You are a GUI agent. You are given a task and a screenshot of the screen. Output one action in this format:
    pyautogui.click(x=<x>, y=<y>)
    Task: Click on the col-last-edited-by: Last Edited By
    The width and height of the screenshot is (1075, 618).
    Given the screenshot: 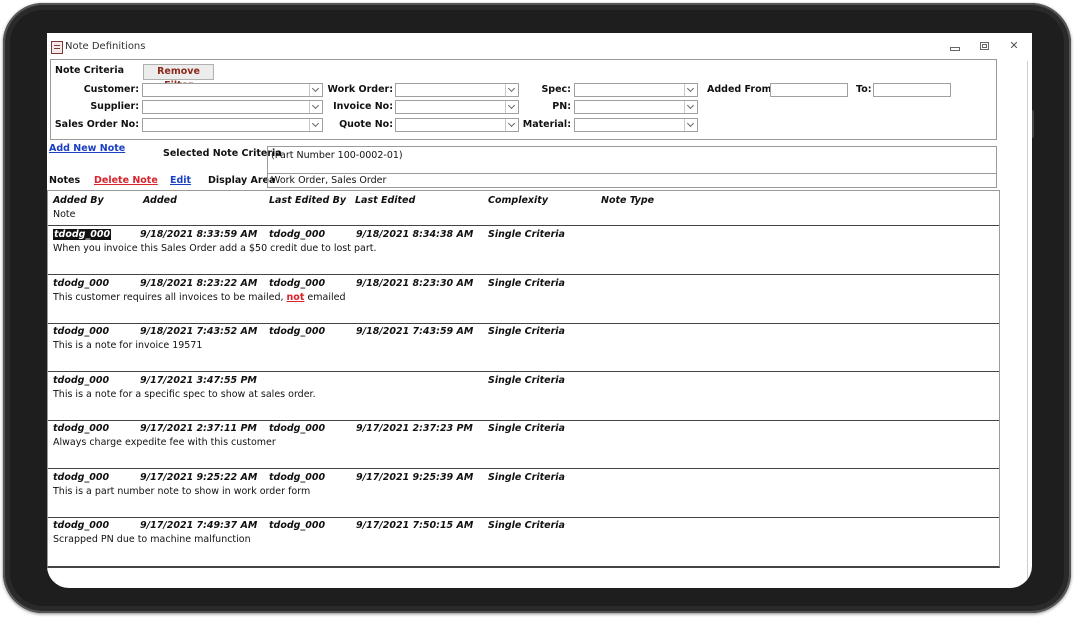 What is the action you would take?
    pyautogui.click(x=308, y=200)
    